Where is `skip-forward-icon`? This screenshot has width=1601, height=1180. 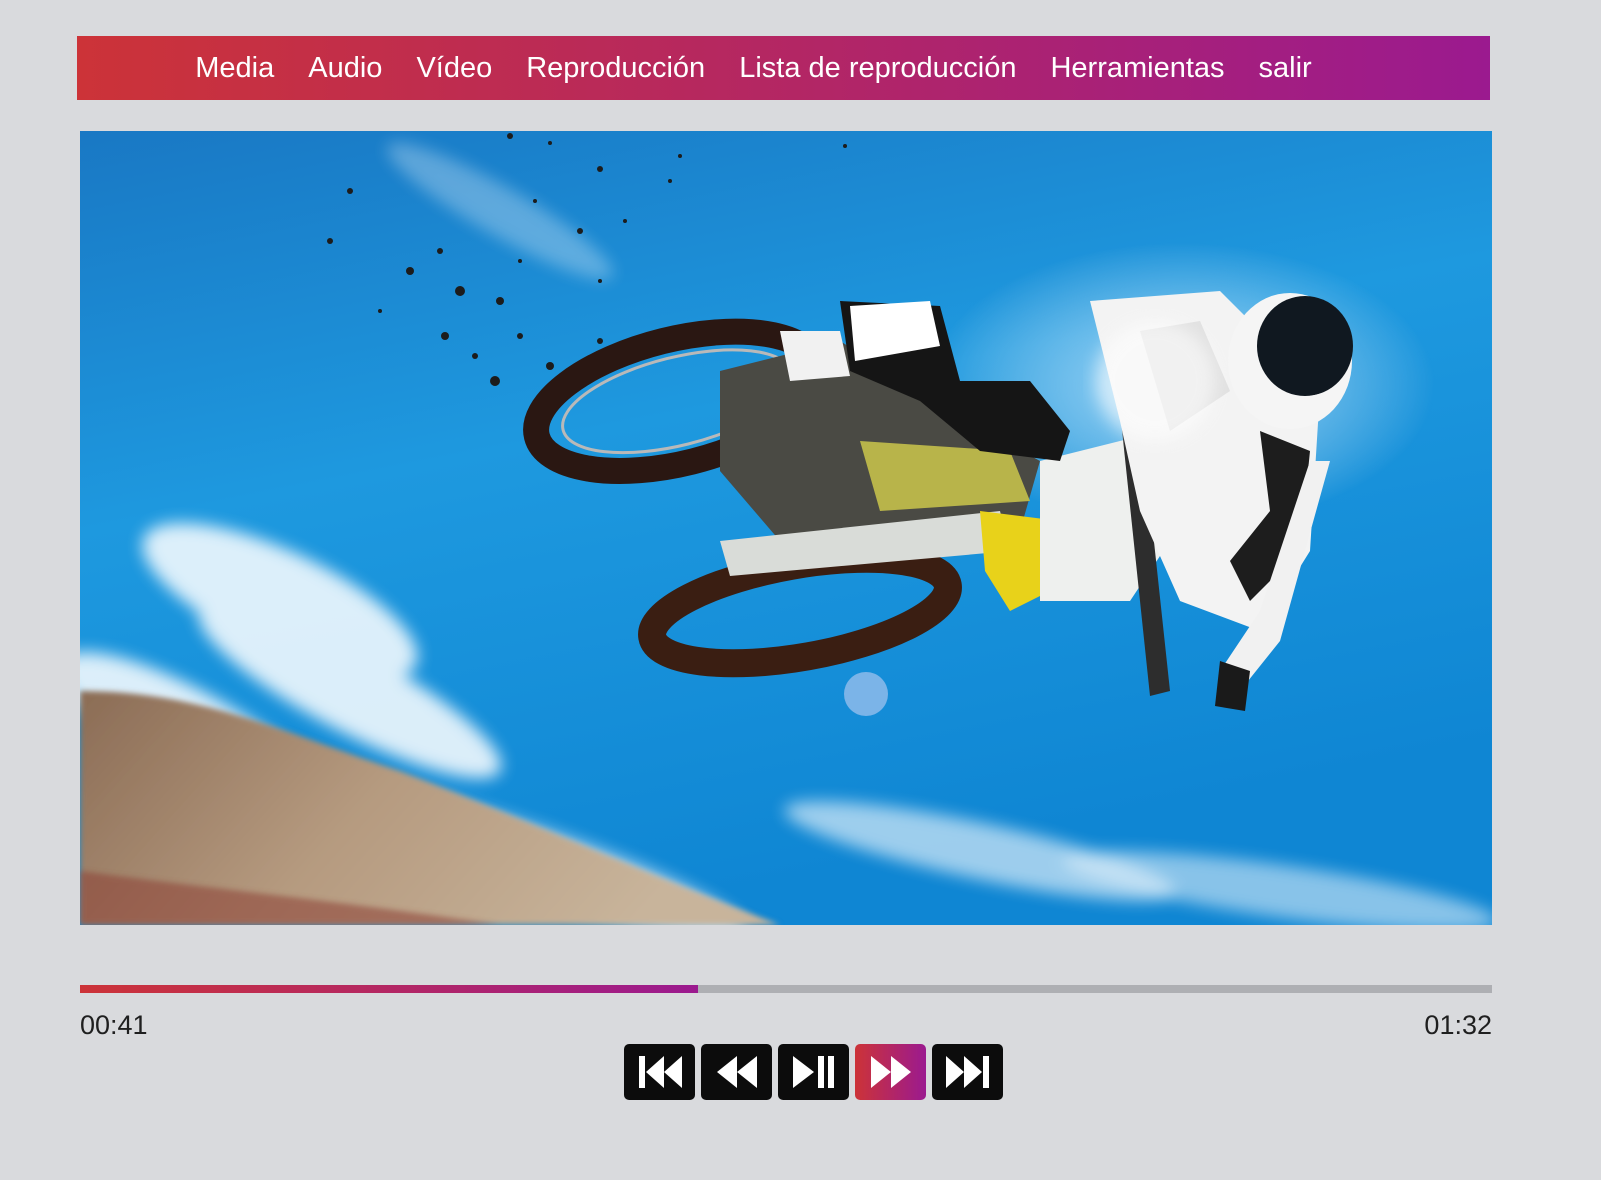
skip-forward-icon is located at coordinates (967, 1072).